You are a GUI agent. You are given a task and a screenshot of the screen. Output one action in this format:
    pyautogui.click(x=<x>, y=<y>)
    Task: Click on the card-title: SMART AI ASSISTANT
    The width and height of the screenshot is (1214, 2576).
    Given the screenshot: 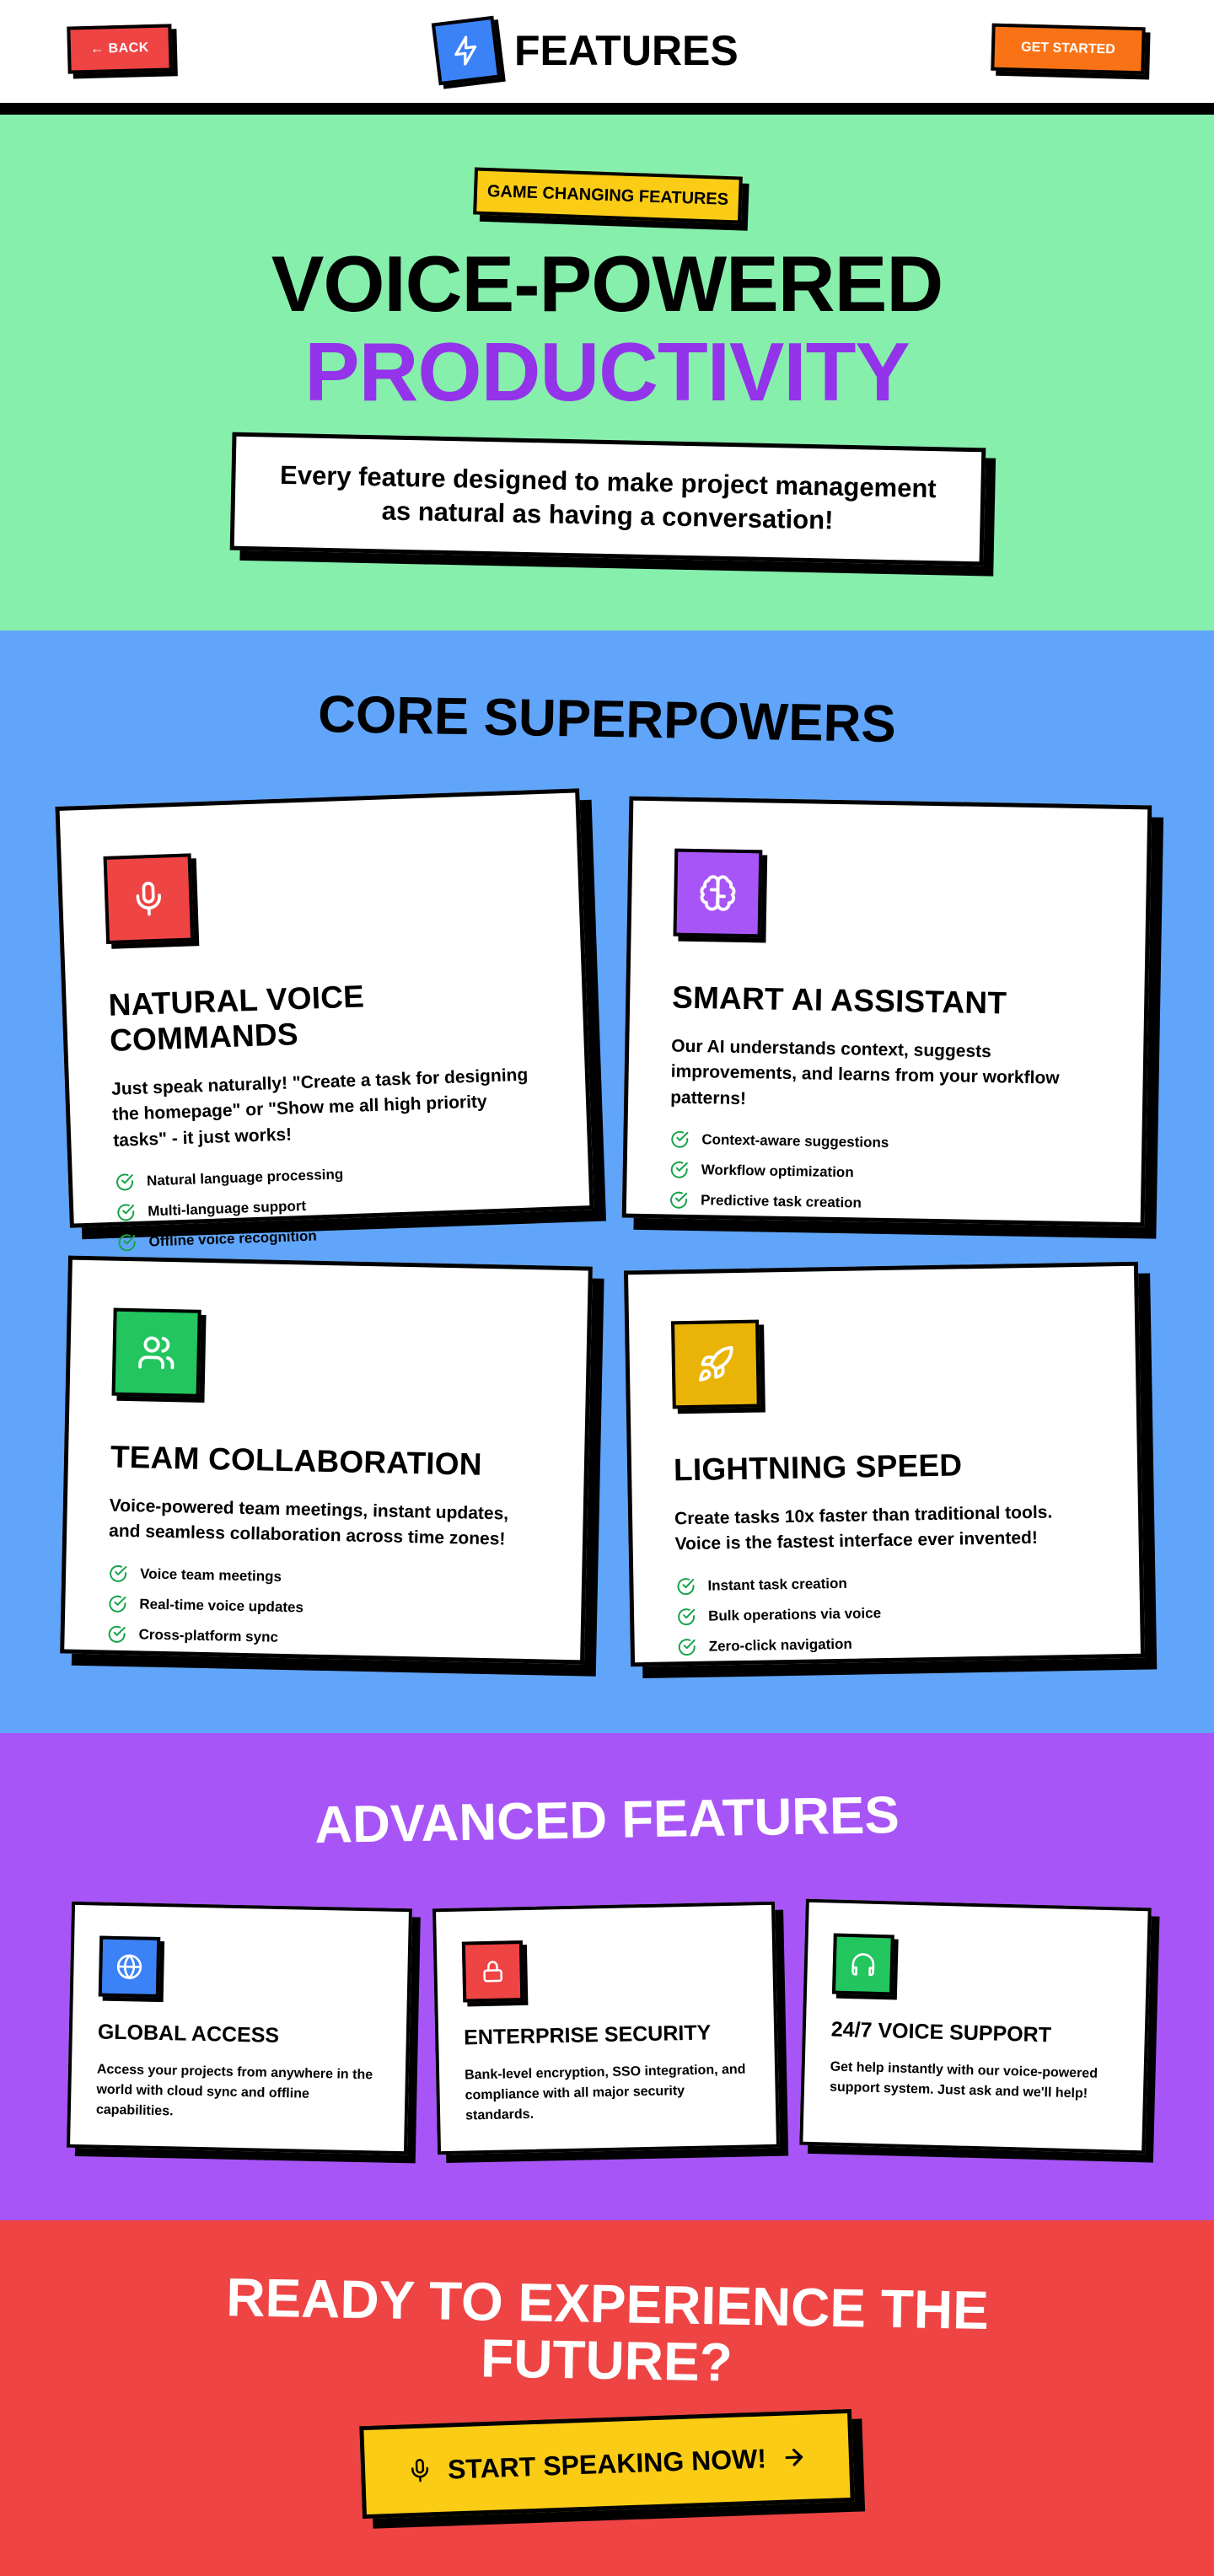 What is the action you would take?
    pyautogui.click(x=839, y=1000)
    